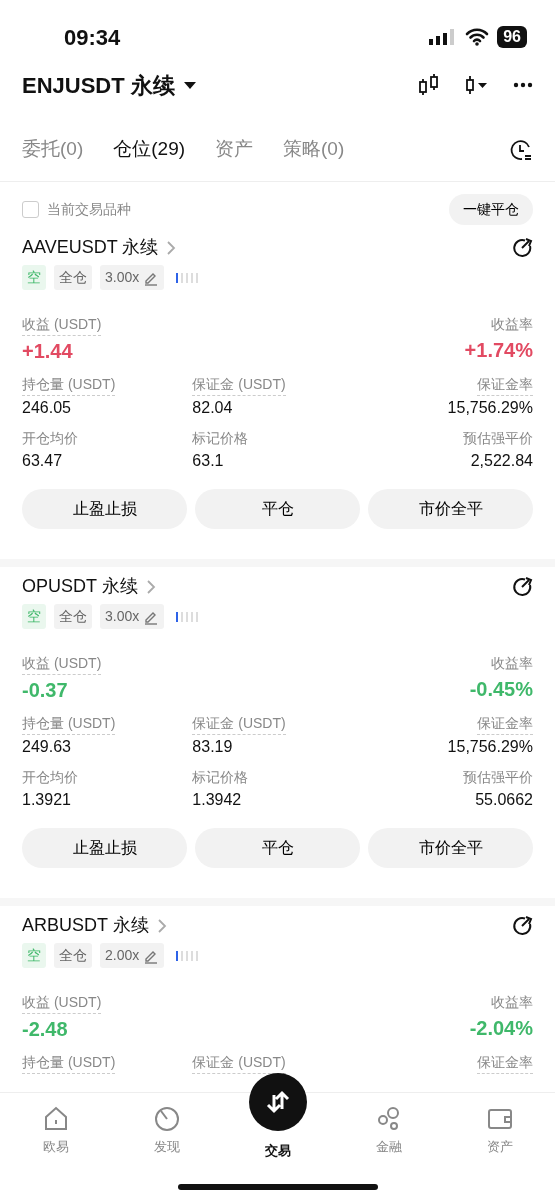 The width and height of the screenshot is (555, 1200). Describe the element at coordinates (149, 149) in the screenshot. I see `tab: 仓位(29)` at that location.